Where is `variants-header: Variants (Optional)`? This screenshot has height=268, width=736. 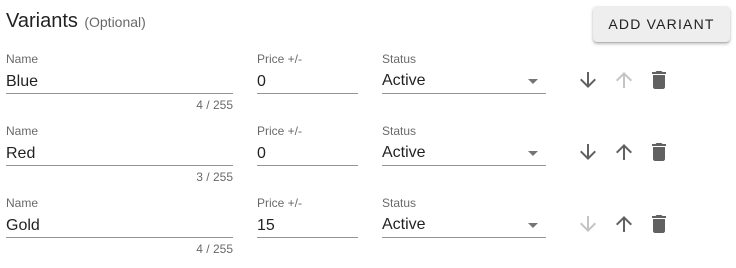
variants-header: Variants (Optional) is located at coordinates (76, 25).